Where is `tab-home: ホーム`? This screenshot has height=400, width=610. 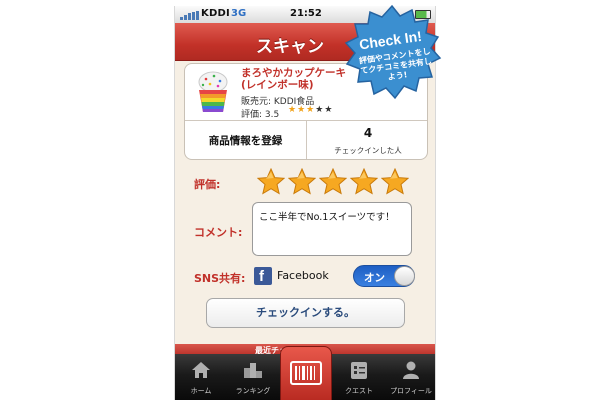 tab-home: ホーム is located at coordinates (201, 377).